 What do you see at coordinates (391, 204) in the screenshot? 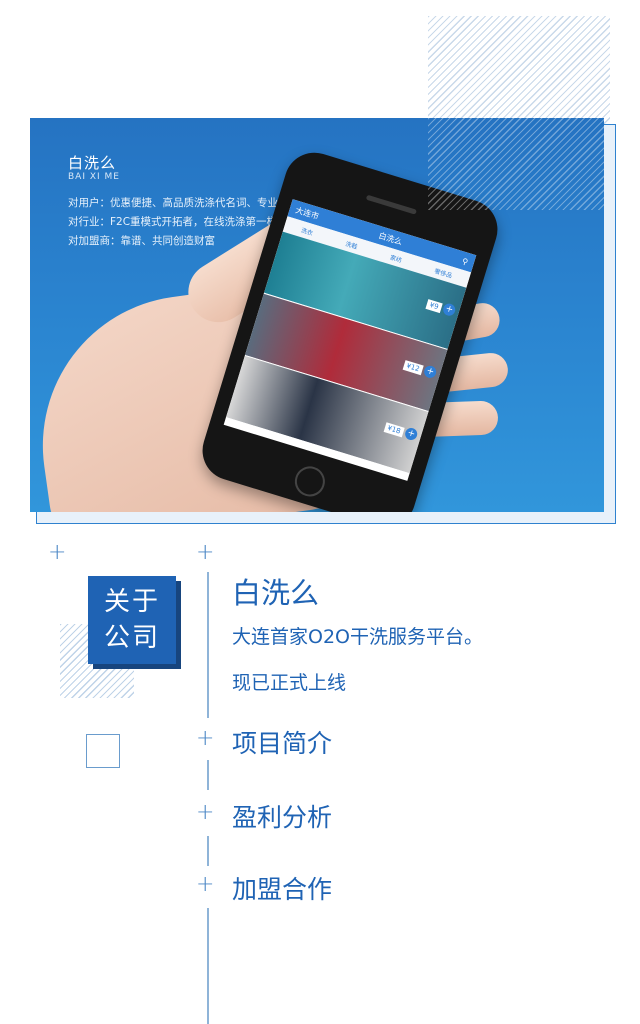
I see `phone-speaker` at bounding box center [391, 204].